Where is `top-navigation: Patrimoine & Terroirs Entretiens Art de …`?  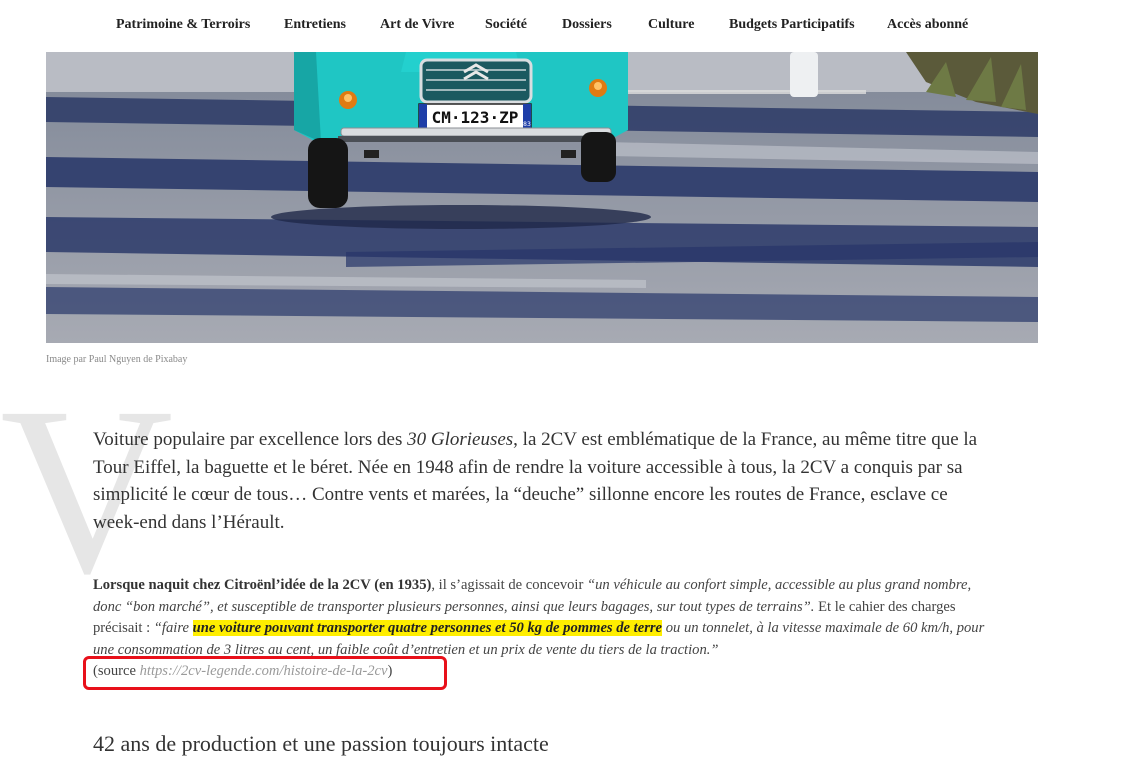
top-navigation: Patrimoine & Terroirs Entretiens Art de … is located at coordinates (564, 26).